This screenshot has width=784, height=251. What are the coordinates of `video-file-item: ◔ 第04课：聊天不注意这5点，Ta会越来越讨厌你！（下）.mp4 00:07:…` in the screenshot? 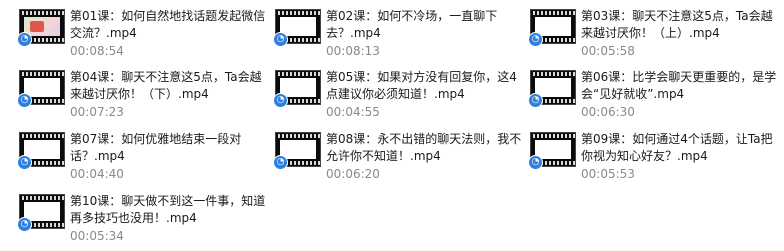 It's located at (141, 90).